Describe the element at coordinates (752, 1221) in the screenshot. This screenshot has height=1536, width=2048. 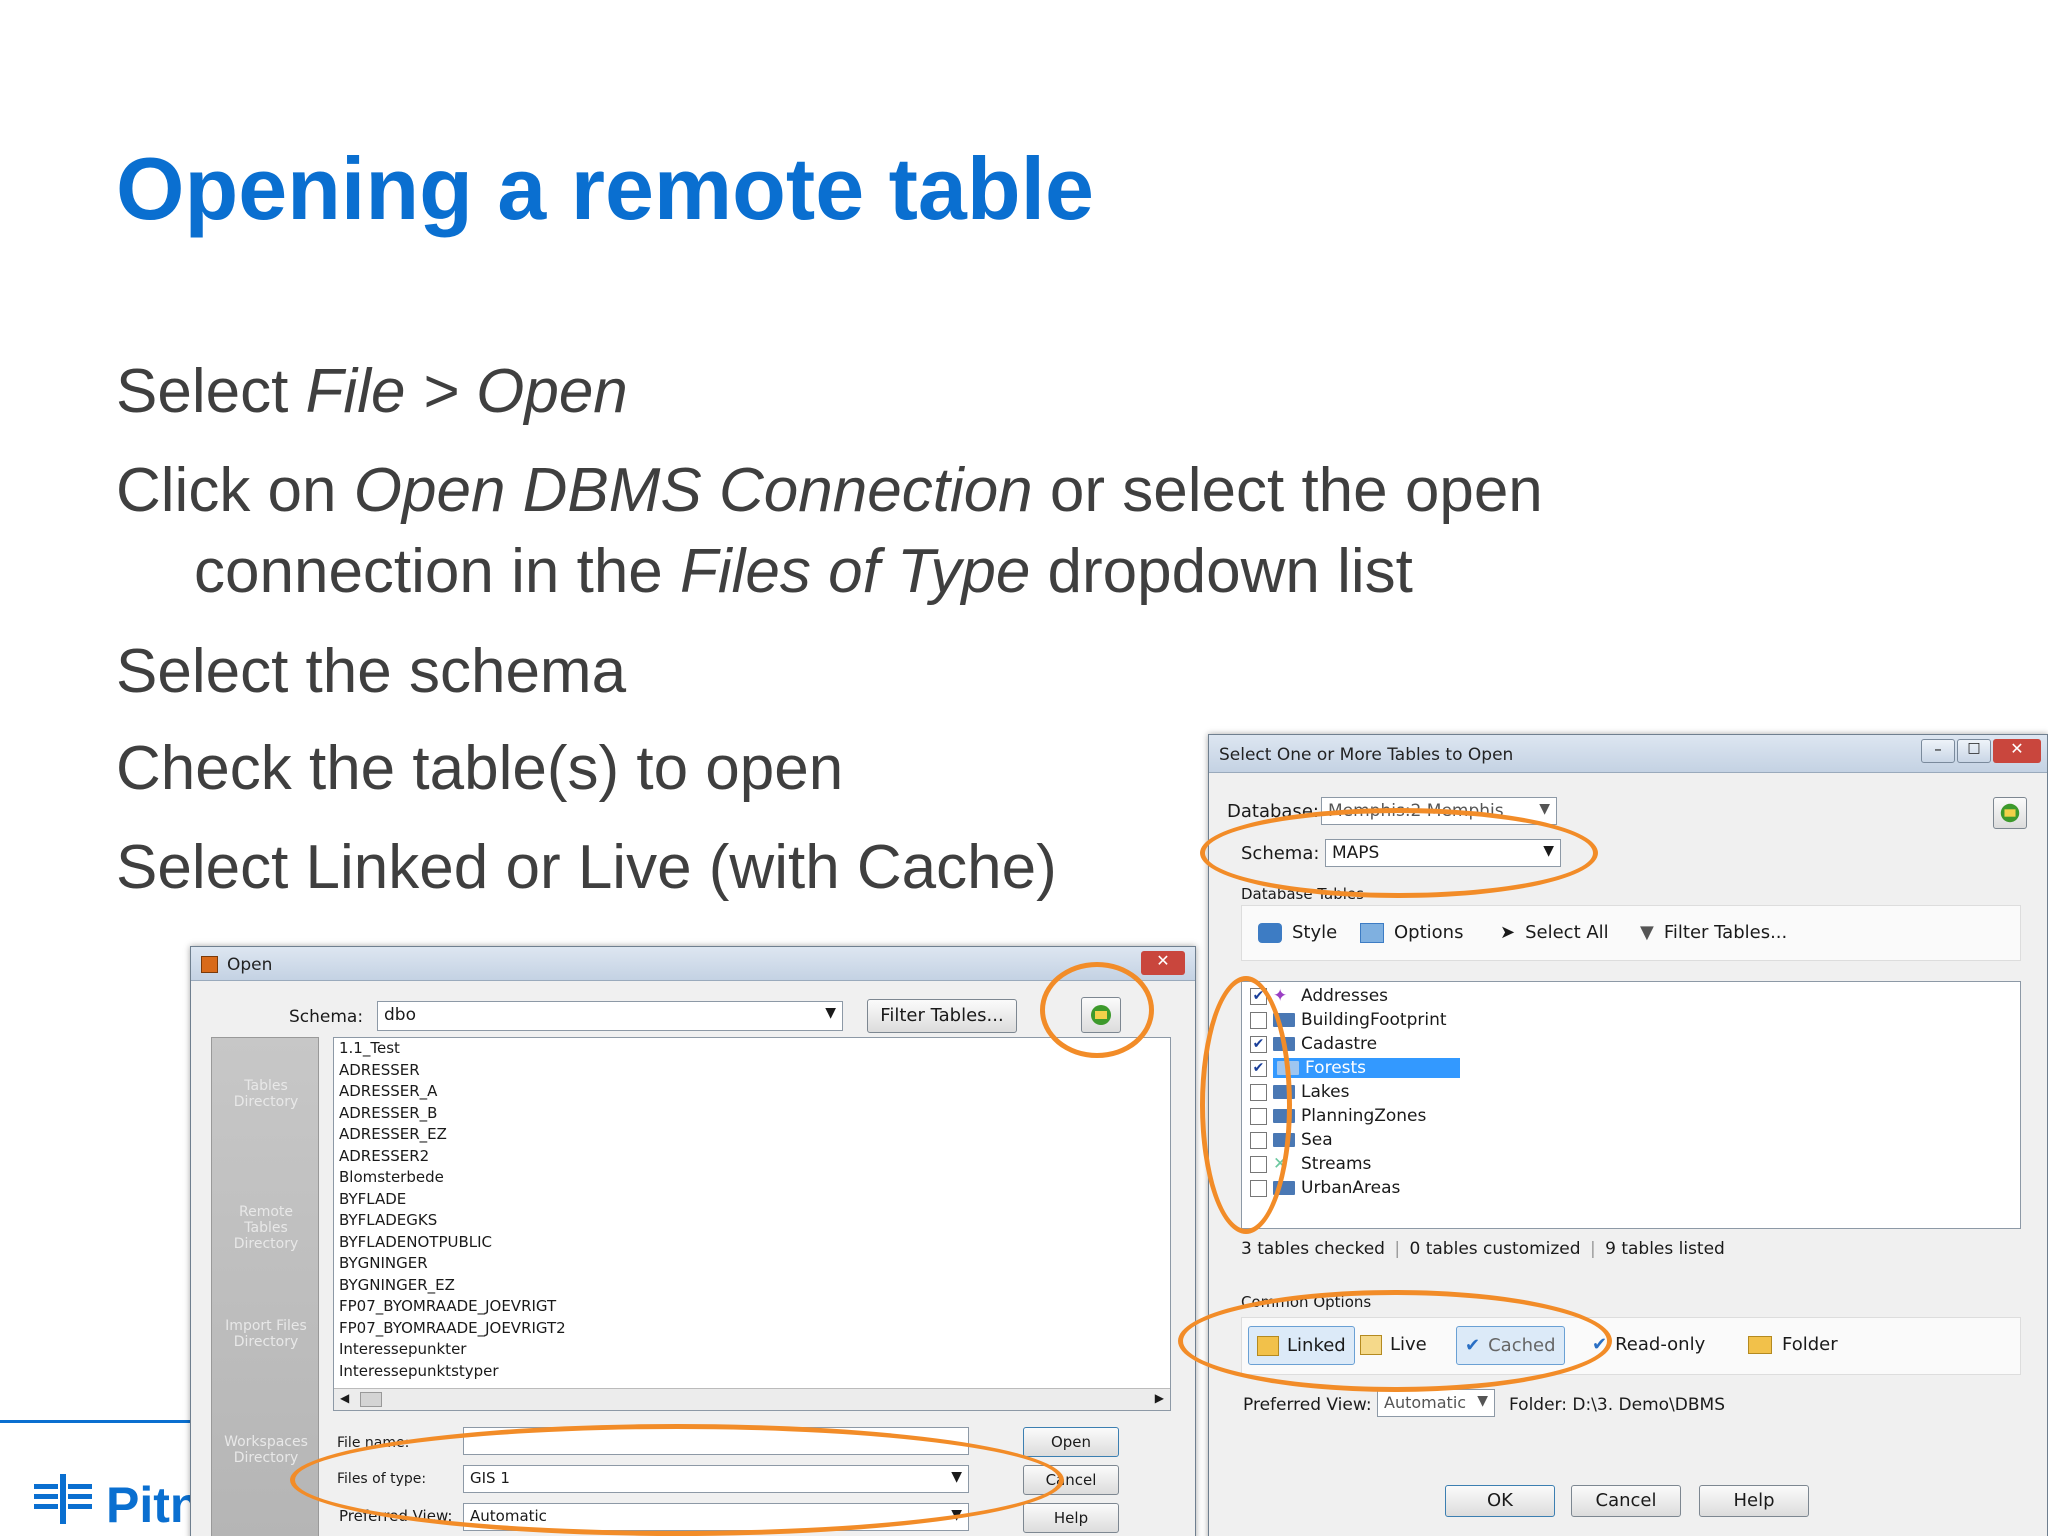
I see `list-item: BYFLADEGKS` at that location.